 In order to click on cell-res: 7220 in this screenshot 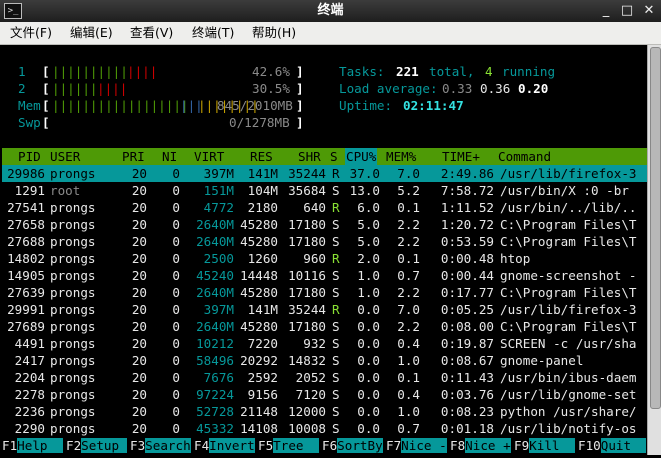, I will do `click(262, 343)`.